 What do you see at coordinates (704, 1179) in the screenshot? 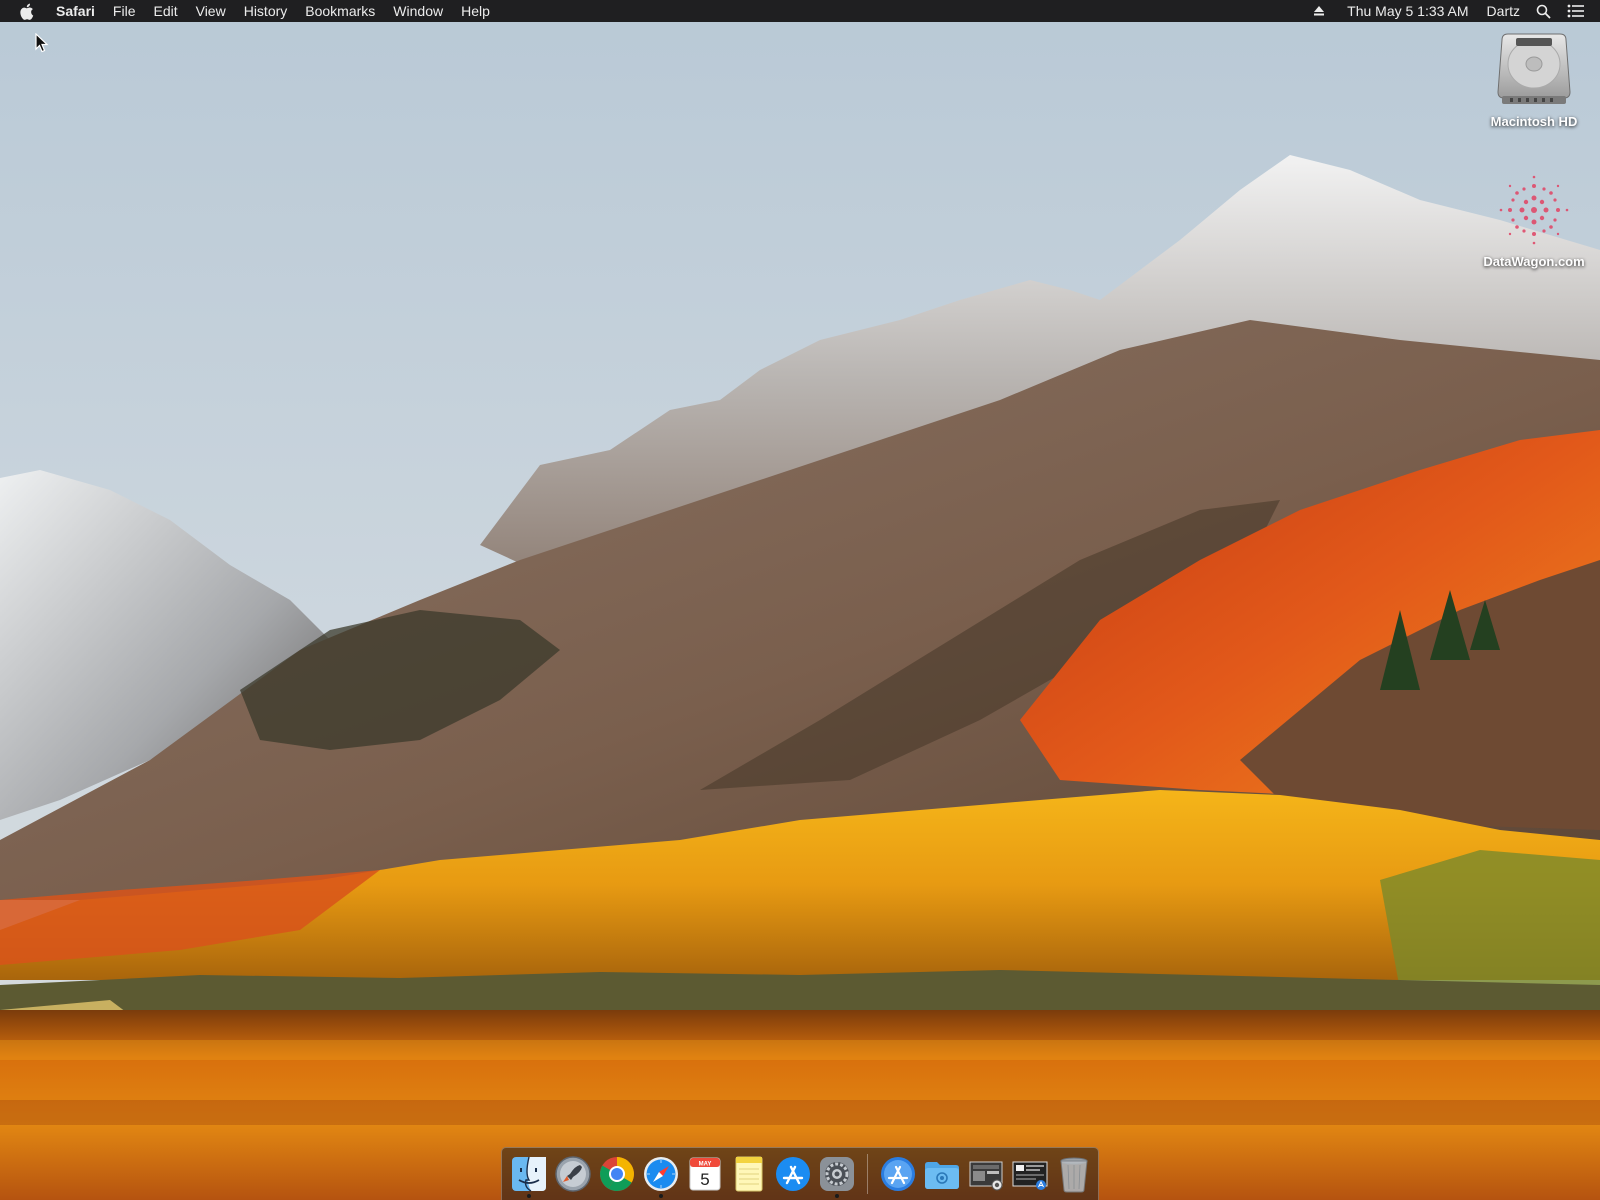
I see `calendar-day: 5` at bounding box center [704, 1179].